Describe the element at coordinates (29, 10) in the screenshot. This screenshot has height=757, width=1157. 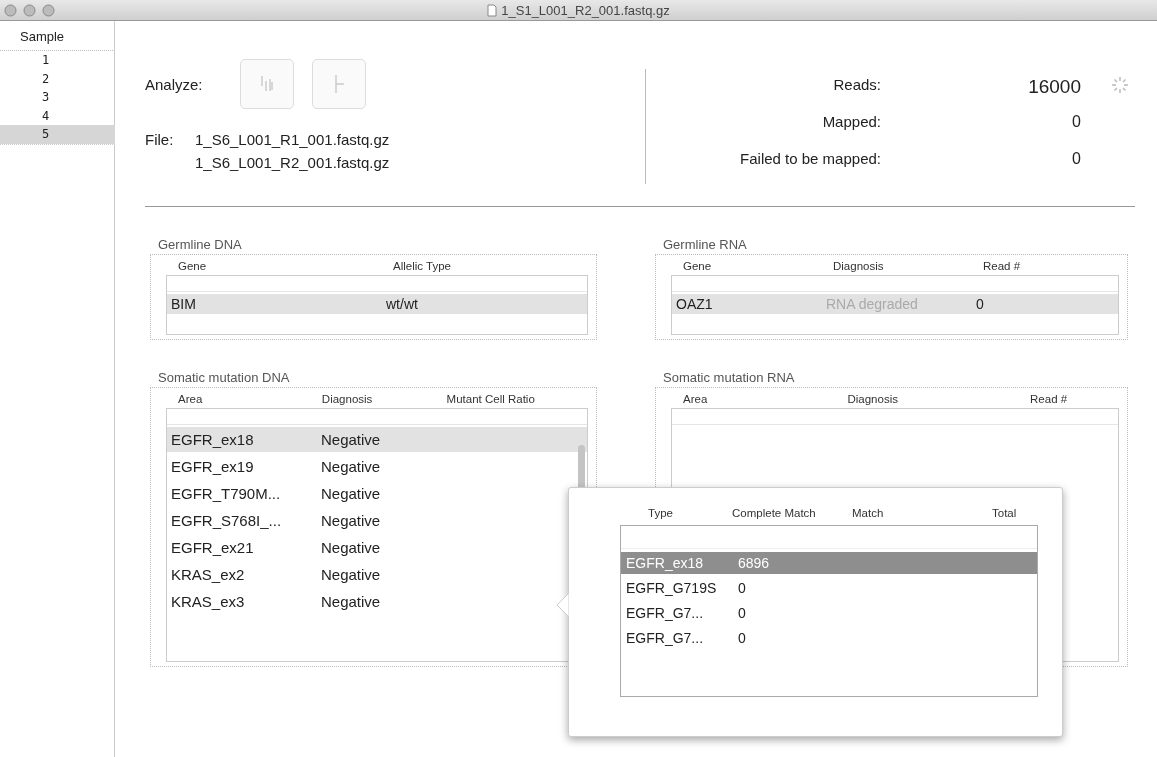
I see `minimize-button` at that location.